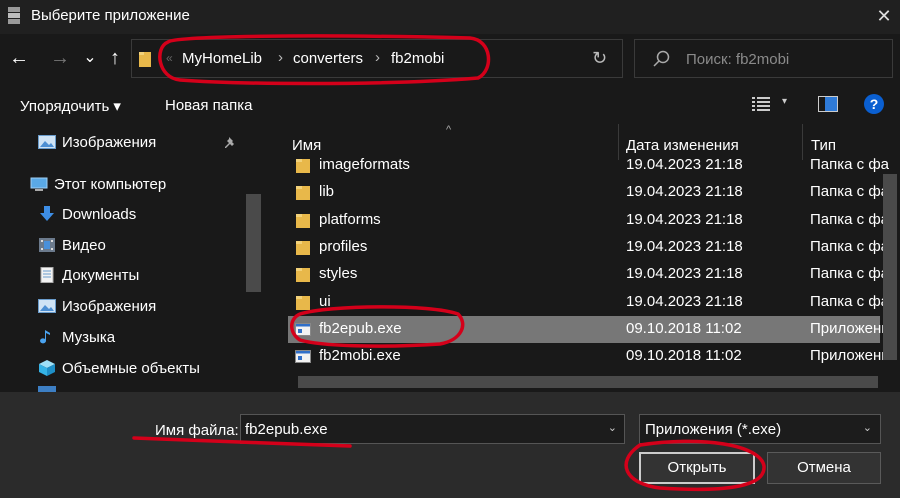  I want to click on breadcrumb-converters: converters, so click(328, 58).